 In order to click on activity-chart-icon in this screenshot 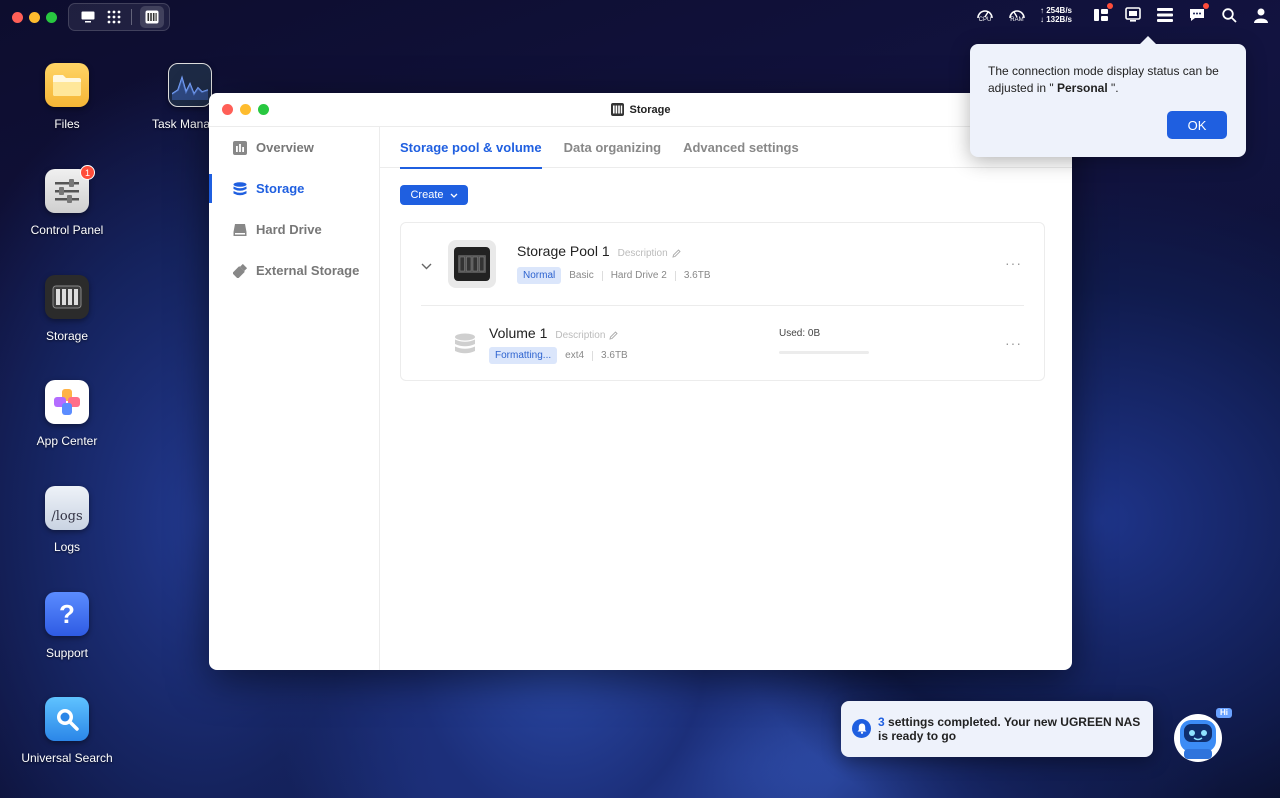, I will do `click(190, 85)`.